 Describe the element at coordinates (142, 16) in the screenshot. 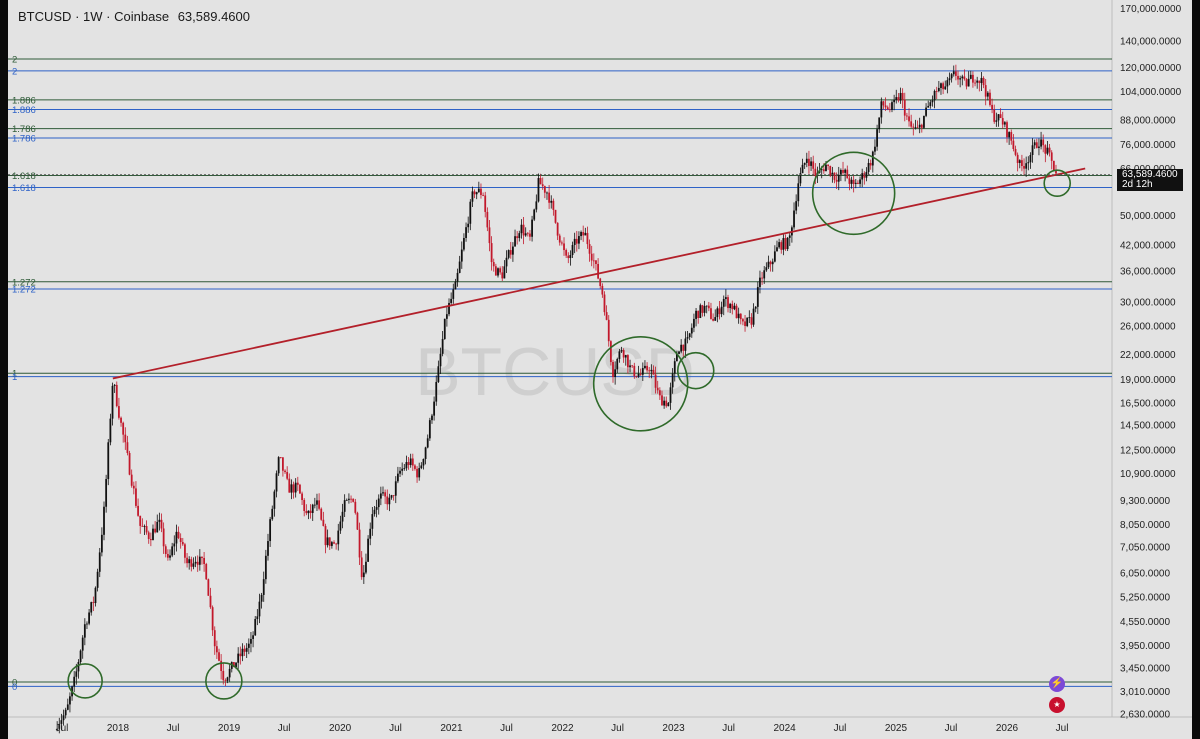

I see `exchange-name: Coinbase` at that location.